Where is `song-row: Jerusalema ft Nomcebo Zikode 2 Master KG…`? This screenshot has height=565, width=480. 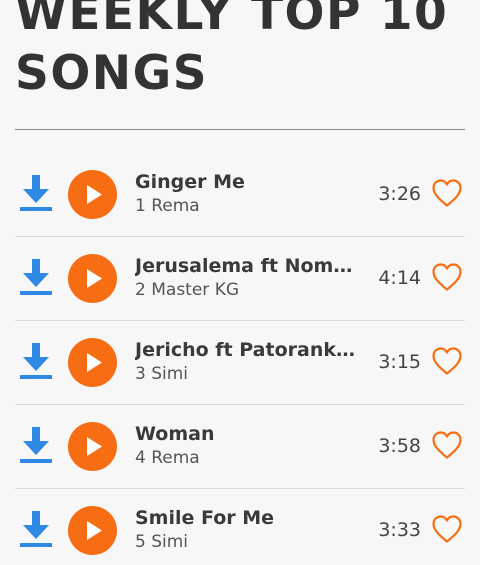
song-row: Jerusalema ft Nomcebo Zikode 2 Master KG… is located at coordinates (240, 279).